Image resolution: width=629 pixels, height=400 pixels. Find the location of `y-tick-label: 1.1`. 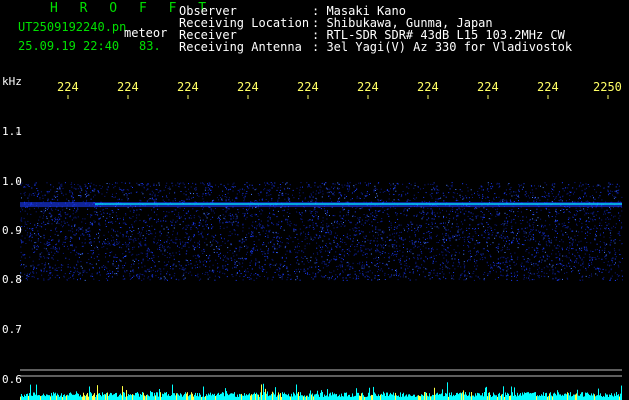

y-tick-label: 1.1 is located at coordinates (12, 131).